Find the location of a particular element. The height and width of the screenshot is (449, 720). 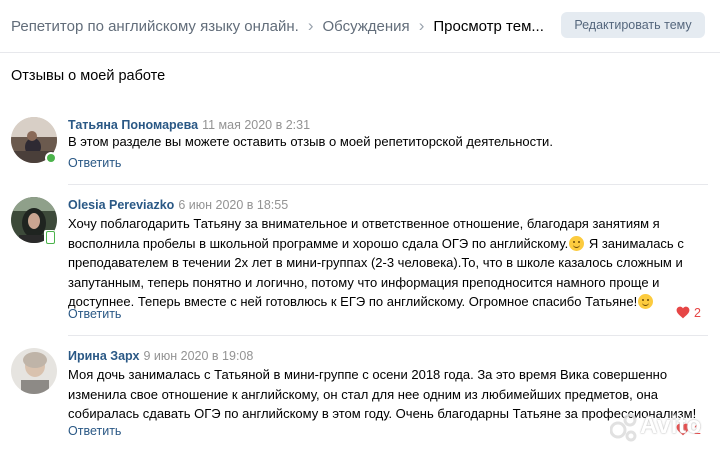

comment-date: 9 июн 2020 в 19:08 is located at coordinates (198, 356).